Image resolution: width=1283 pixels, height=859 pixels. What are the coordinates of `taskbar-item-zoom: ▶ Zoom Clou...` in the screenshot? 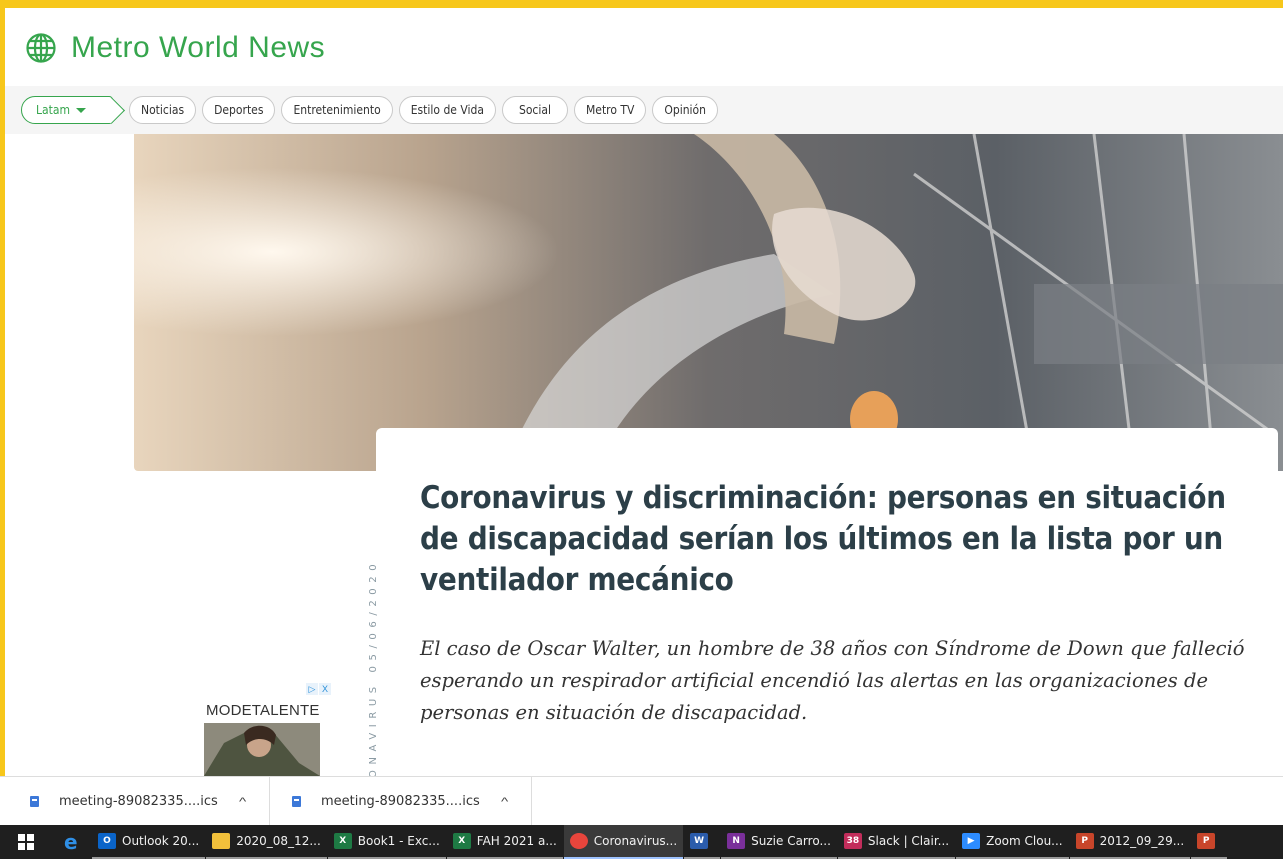 It's located at (1012, 842).